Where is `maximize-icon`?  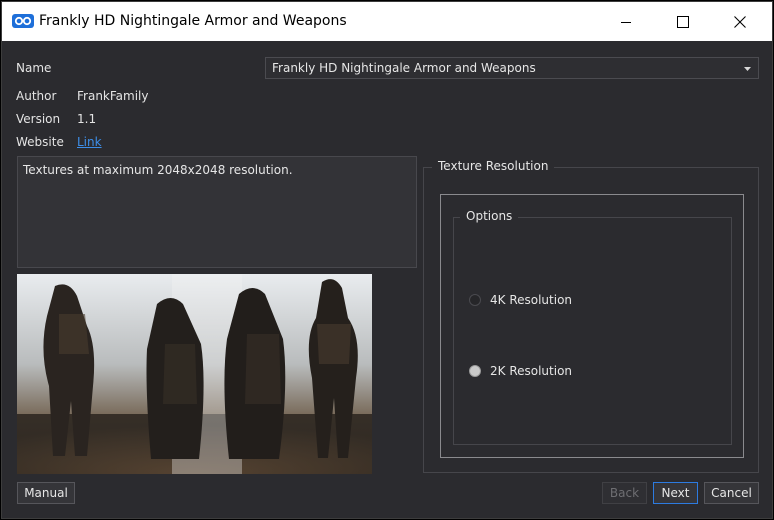 maximize-icon is located at coordinates (683, 21).